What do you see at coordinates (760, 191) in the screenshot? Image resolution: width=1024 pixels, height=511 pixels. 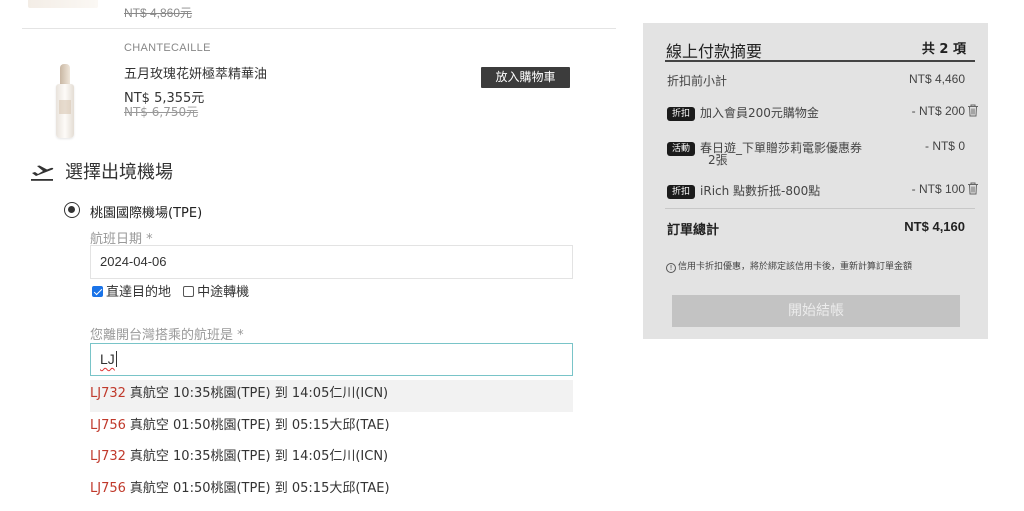 I see `points-discount-label: iRich 點數折抵-800點` at bounding box center [760, 191].